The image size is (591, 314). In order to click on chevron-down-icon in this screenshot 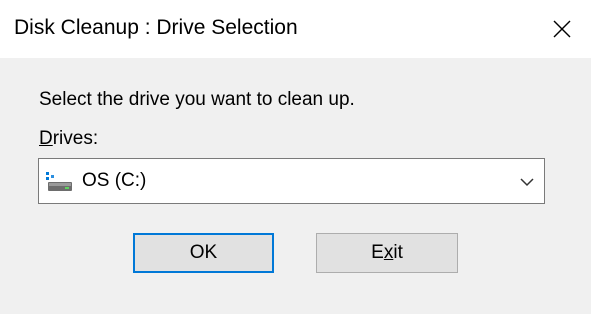, I will do `click(527, 182)`.